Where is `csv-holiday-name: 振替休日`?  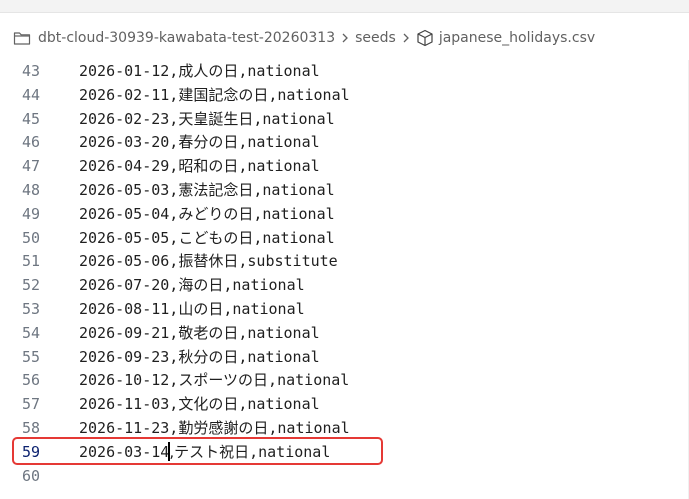
csv-holiday-name: 振替休日 is located at coordinates (208, 261).